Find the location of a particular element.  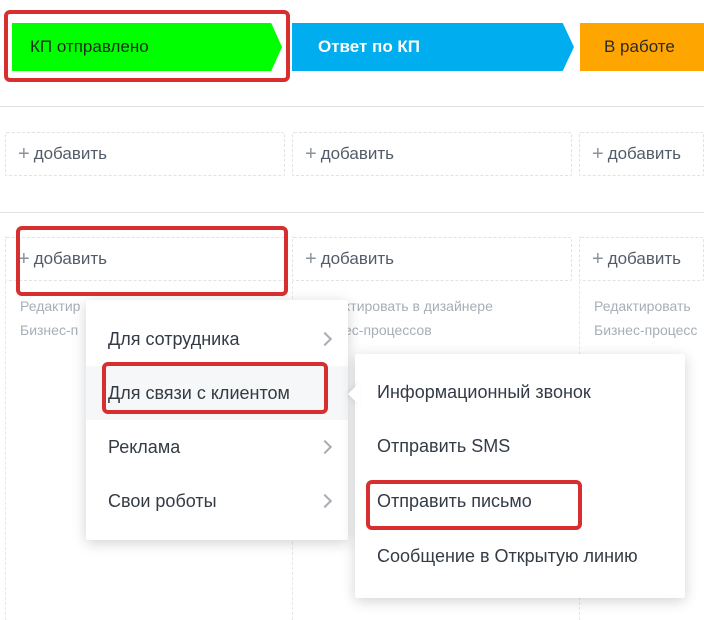

menu-item-for-employee: Для сотрудника is located at coordinates (217, 339).